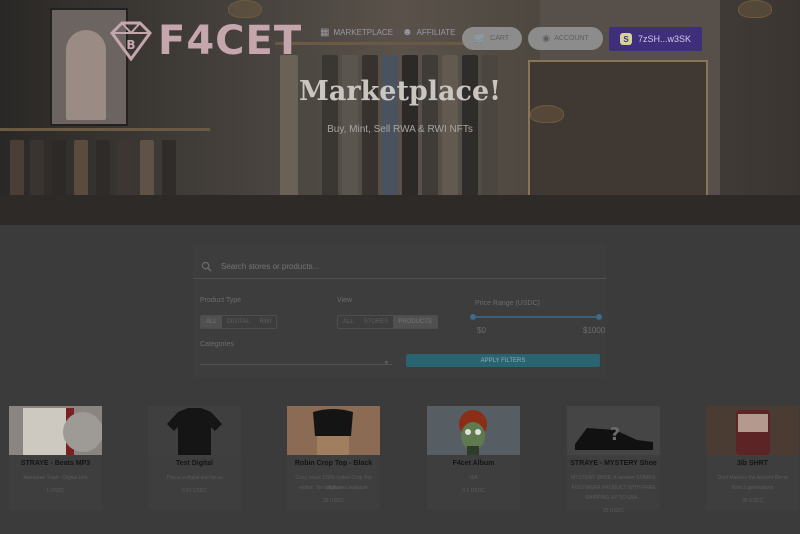  I want to click on brand-name: F4CET, so click(230, 41).